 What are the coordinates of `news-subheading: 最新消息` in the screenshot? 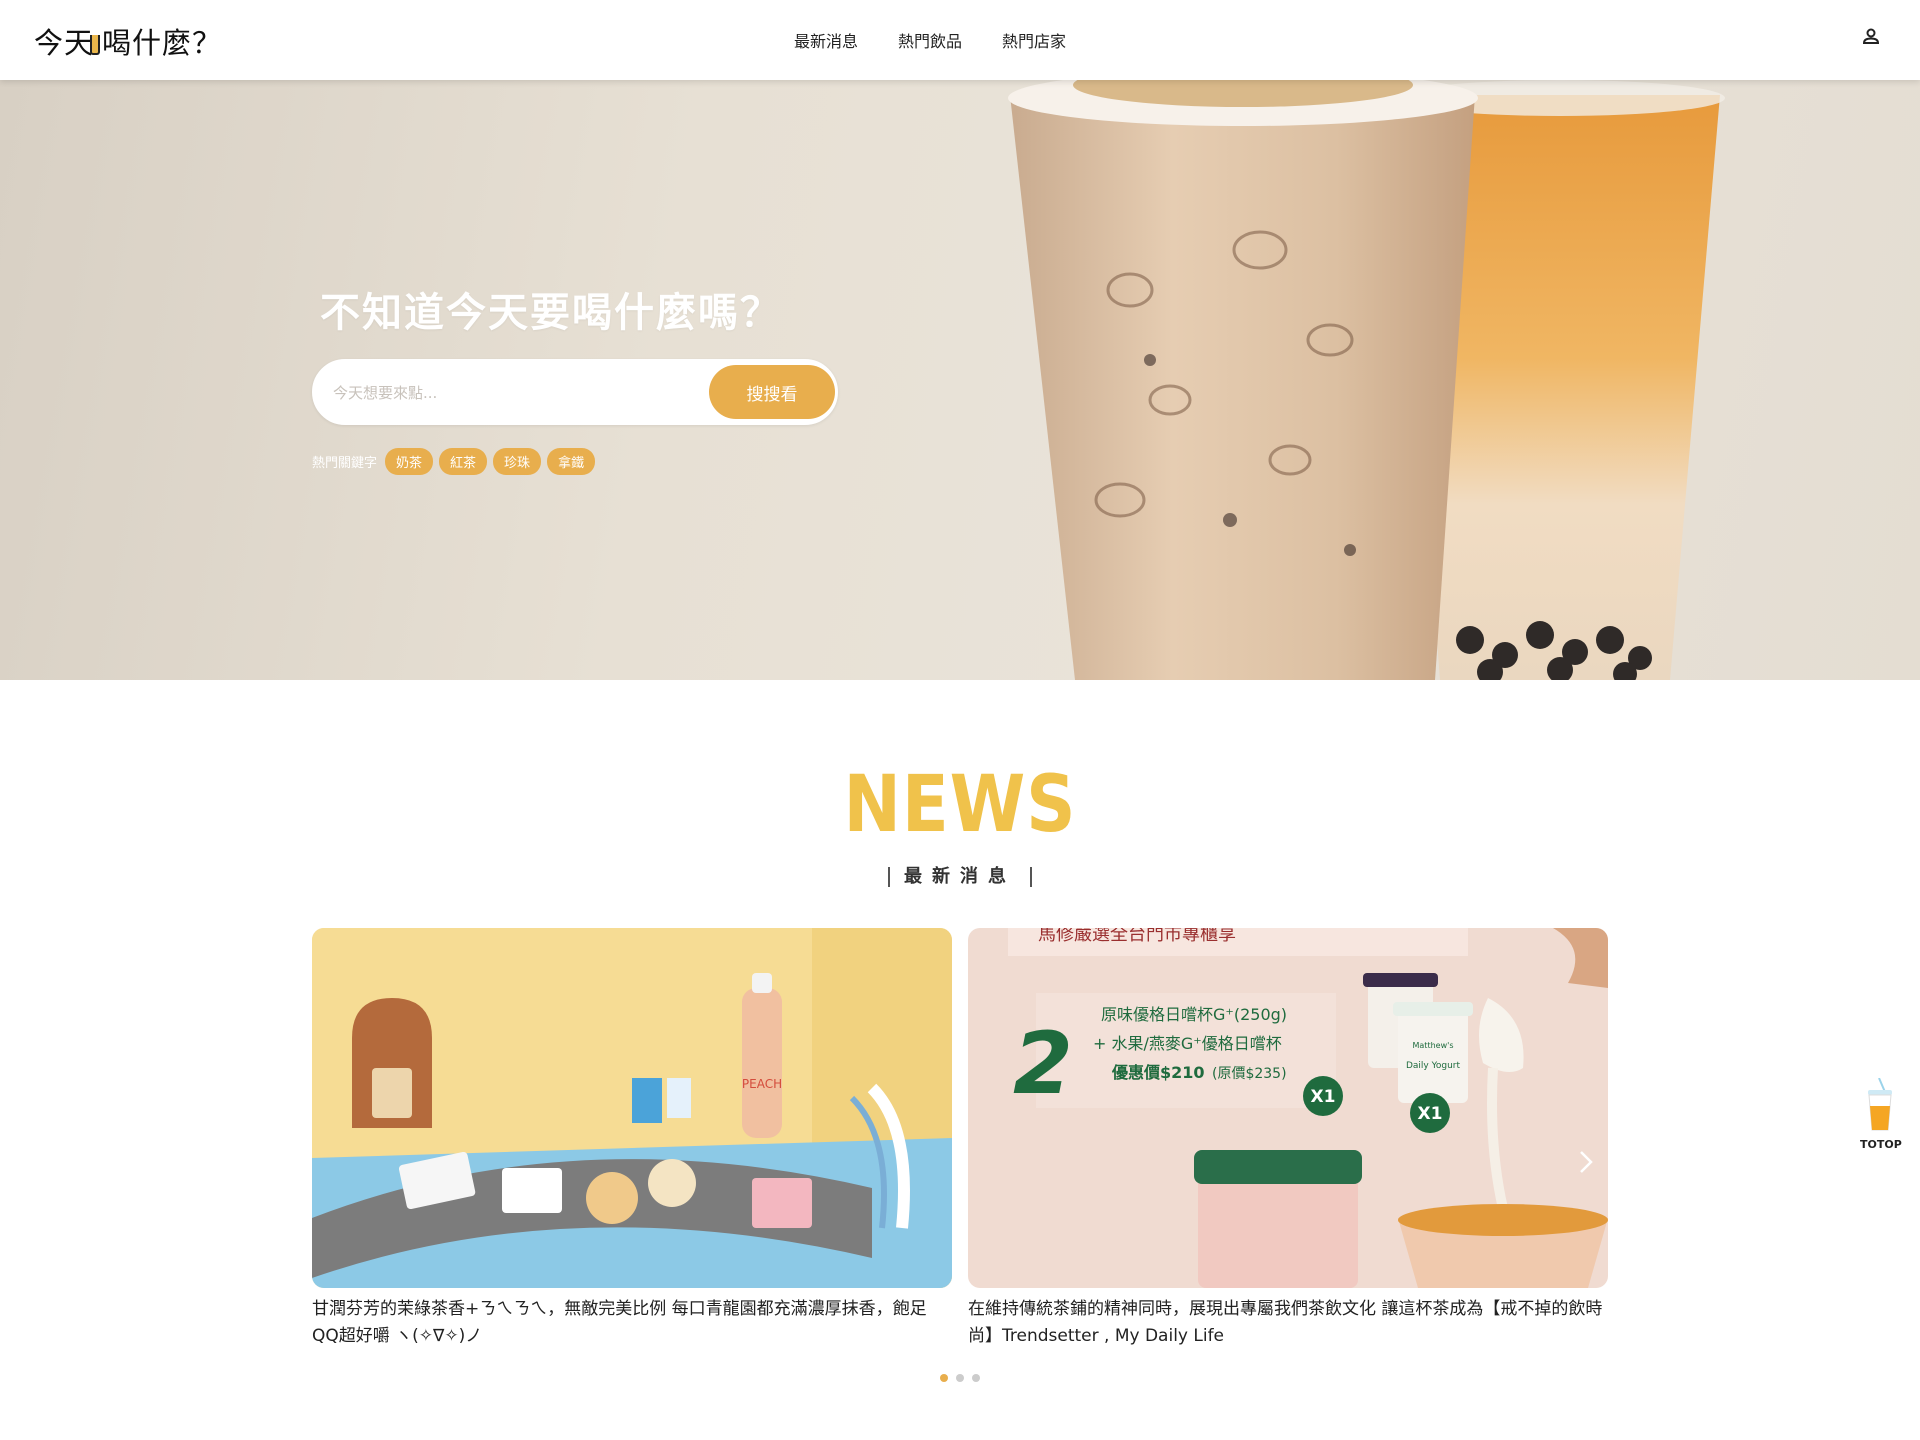 It's located at (960, 875).